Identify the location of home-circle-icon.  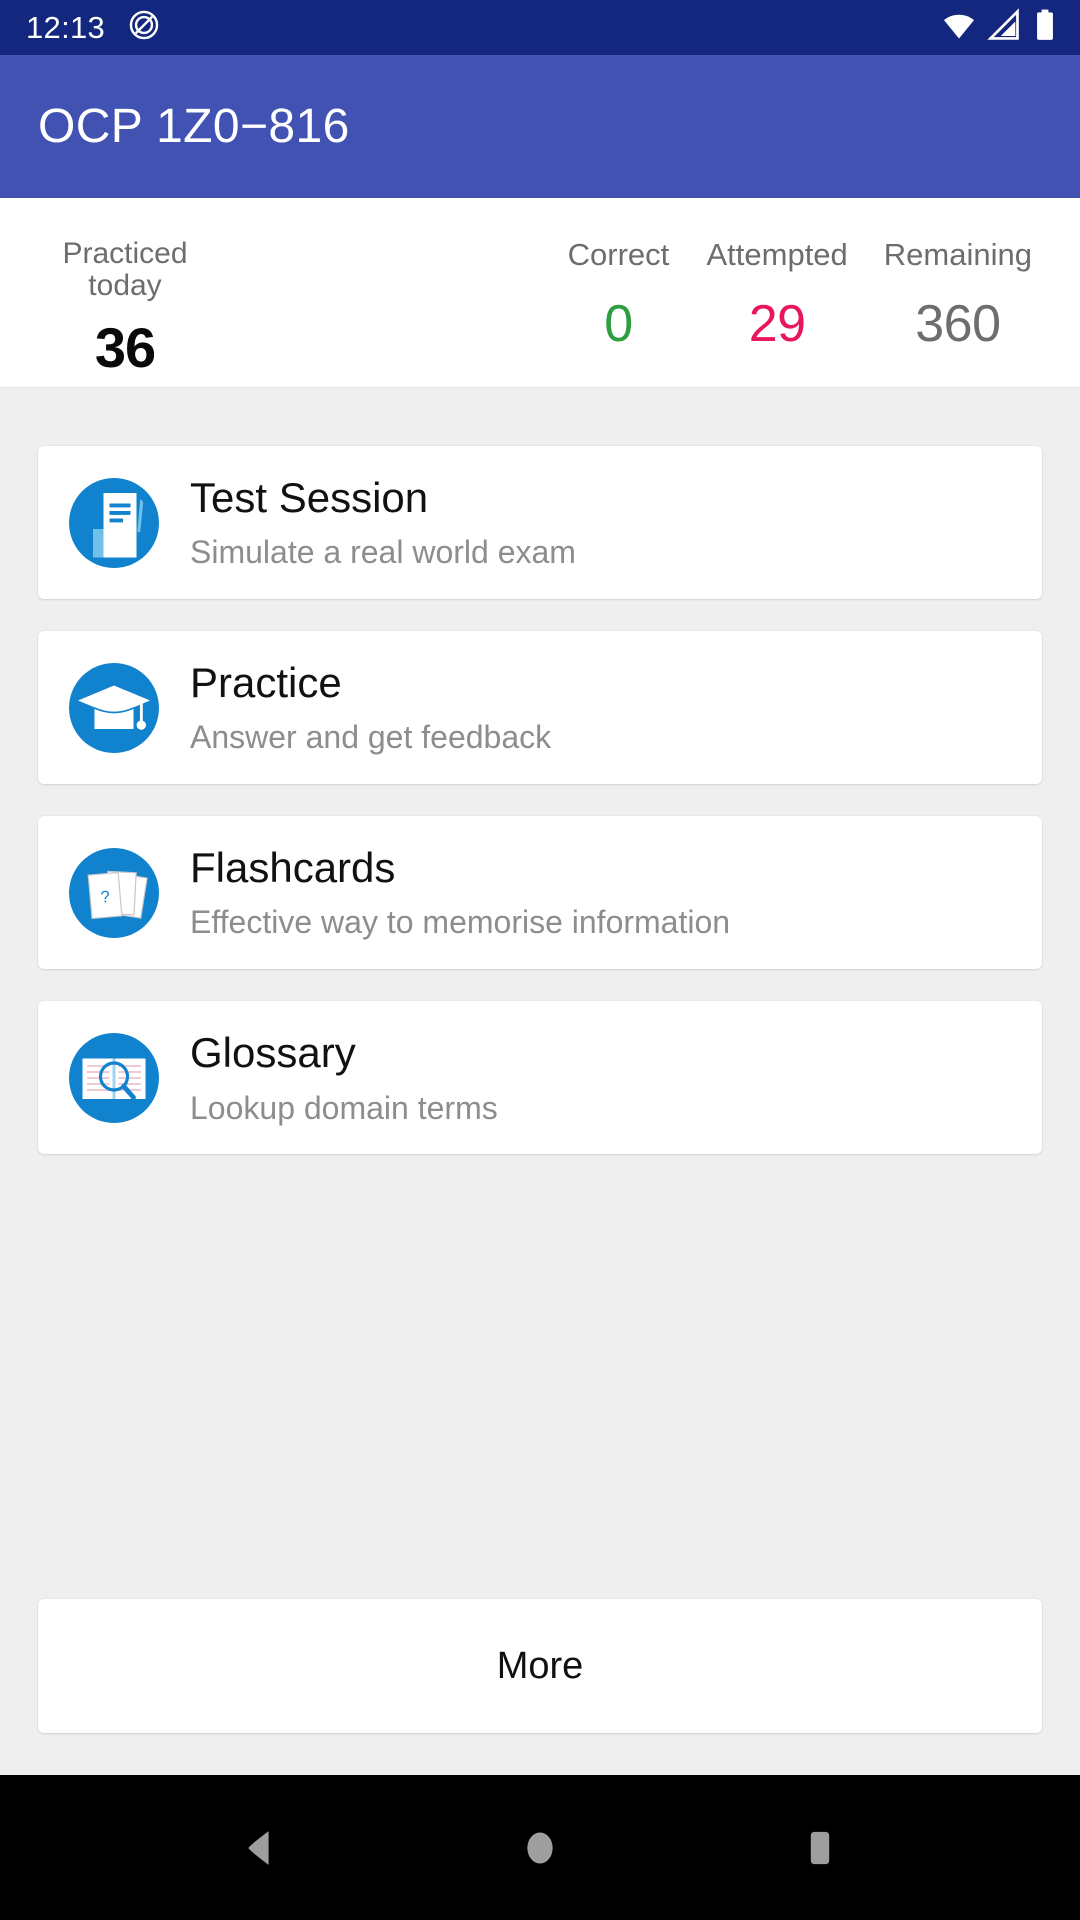
(540, 1848).